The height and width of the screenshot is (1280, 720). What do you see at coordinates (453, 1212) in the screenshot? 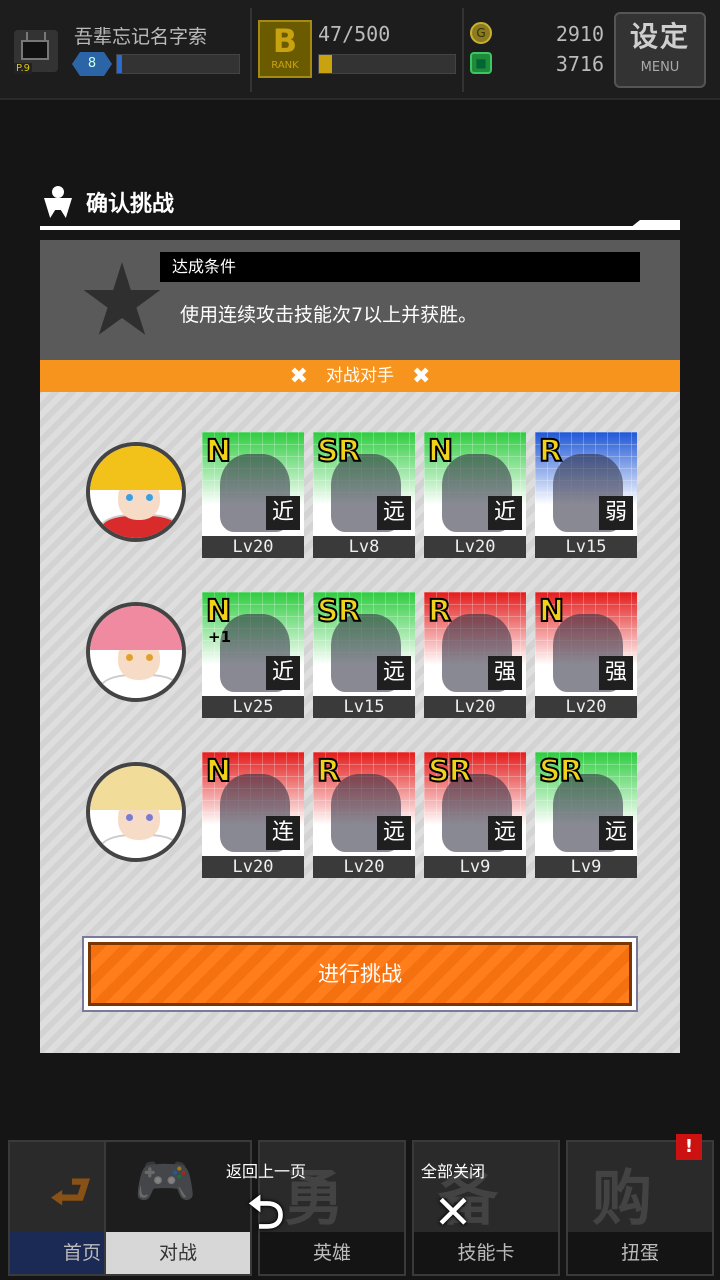
I see `close-icon: ✕` at bounding box center [453, 1212].